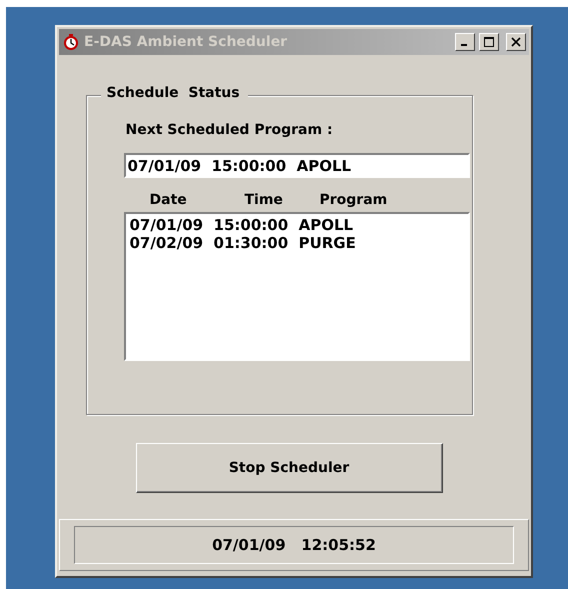 Image resolution: width=568 pixels, height=589 pixels. I want to click on column-header: Program, so click(354, 200).